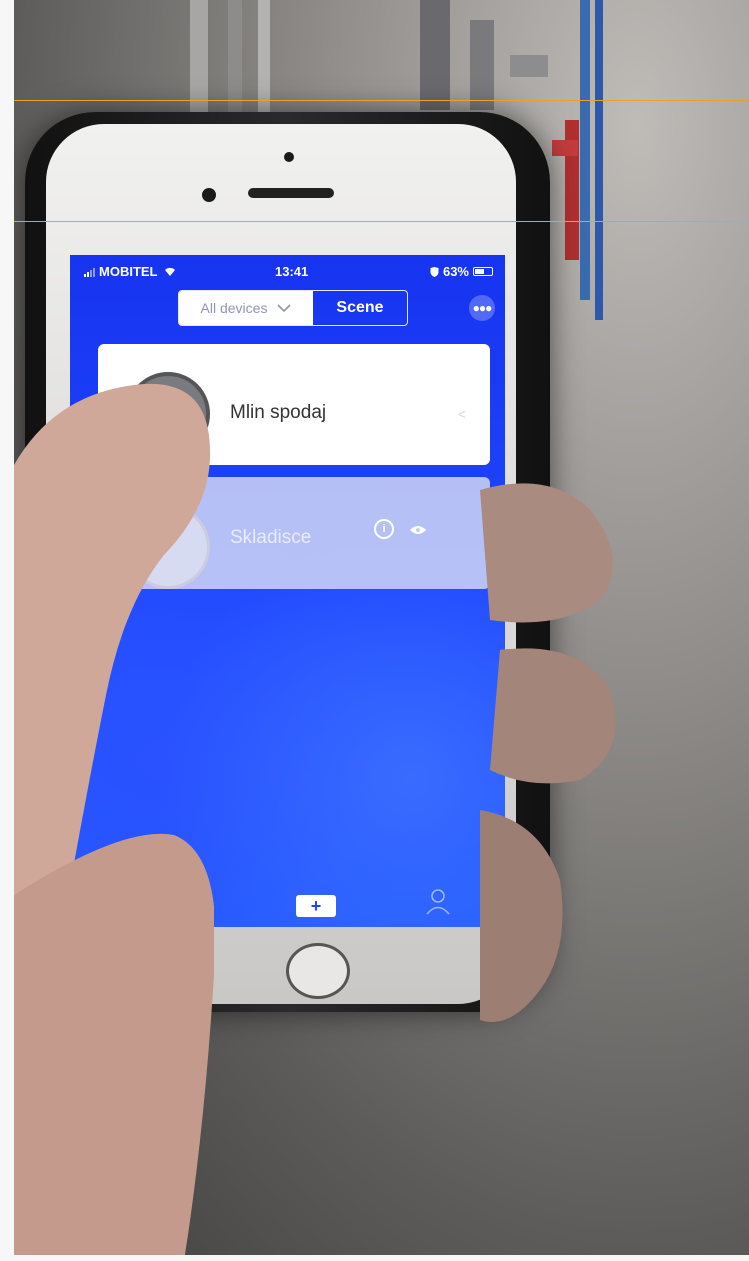  I want to click on profile-icon, so click(438, 902).